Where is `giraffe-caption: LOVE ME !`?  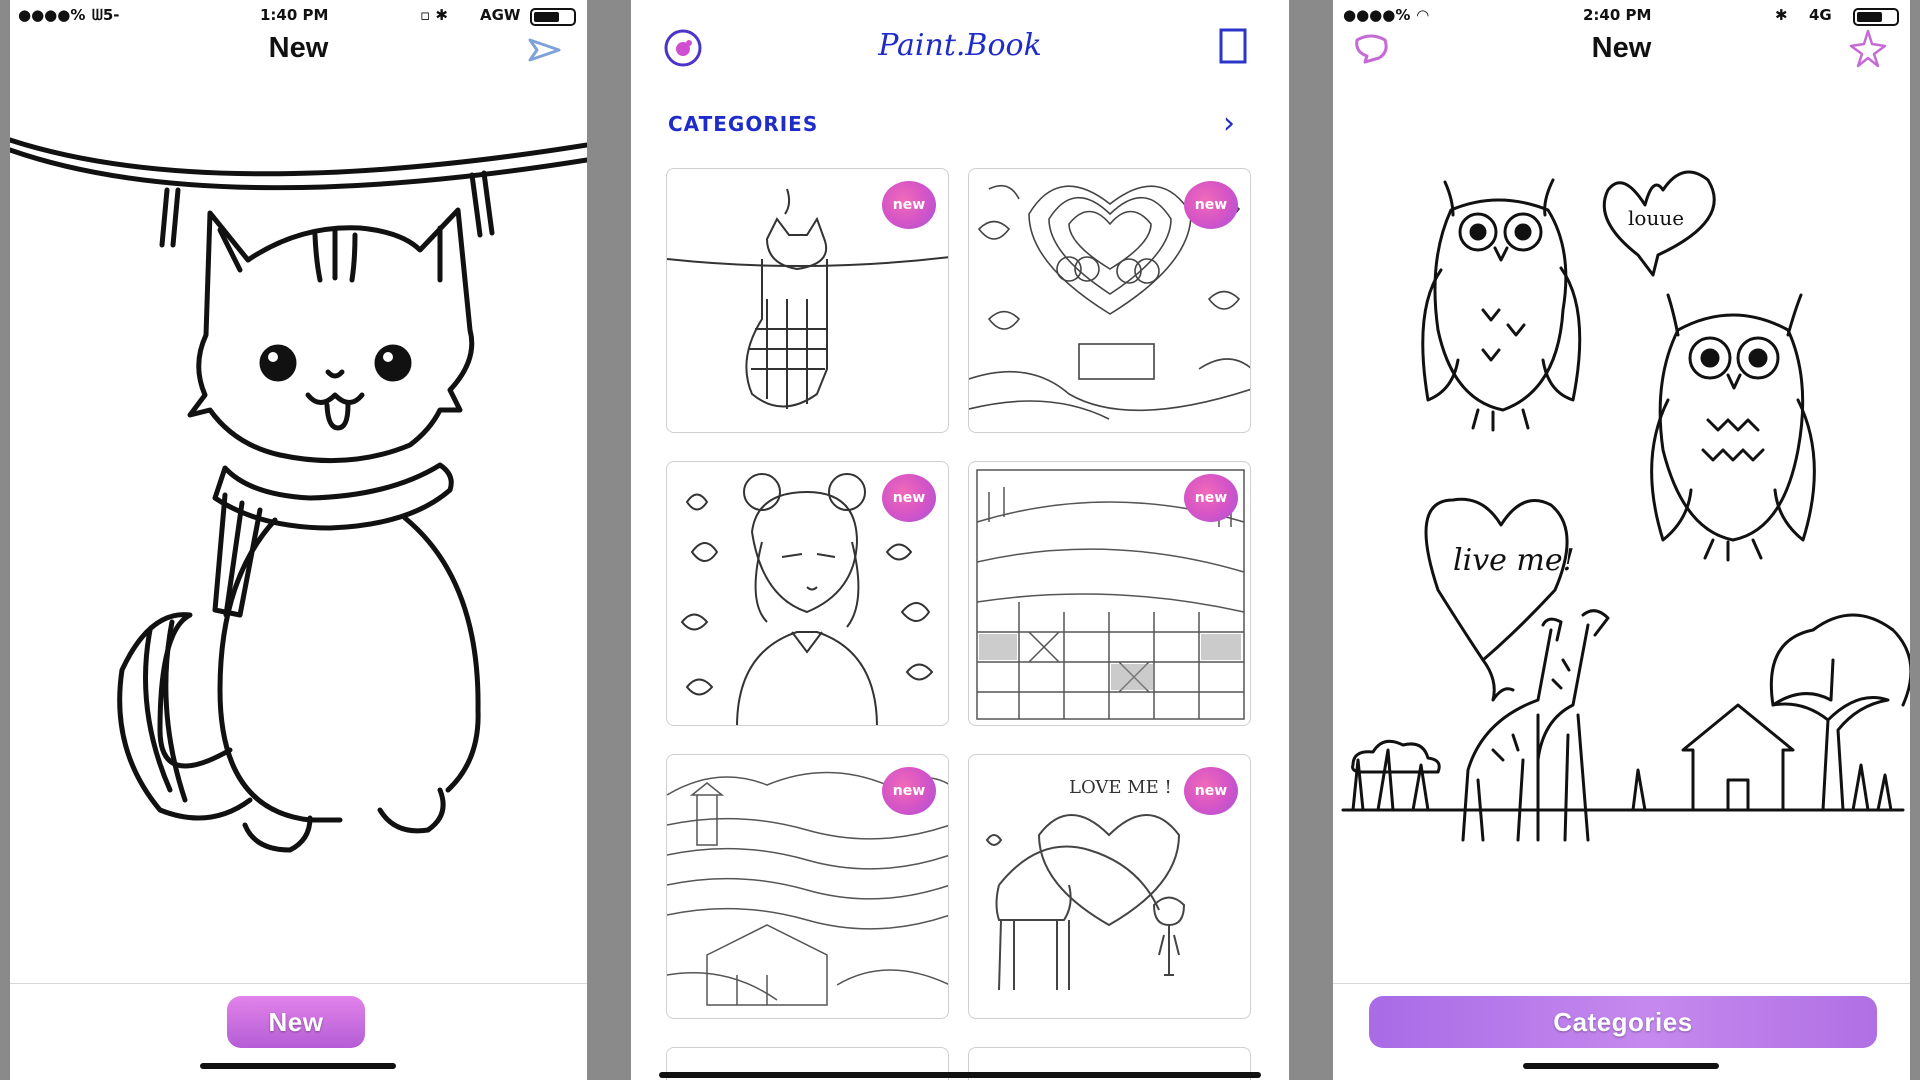
giraffe-caption: LOVE ME ! is located at coordinates (1120, 787).